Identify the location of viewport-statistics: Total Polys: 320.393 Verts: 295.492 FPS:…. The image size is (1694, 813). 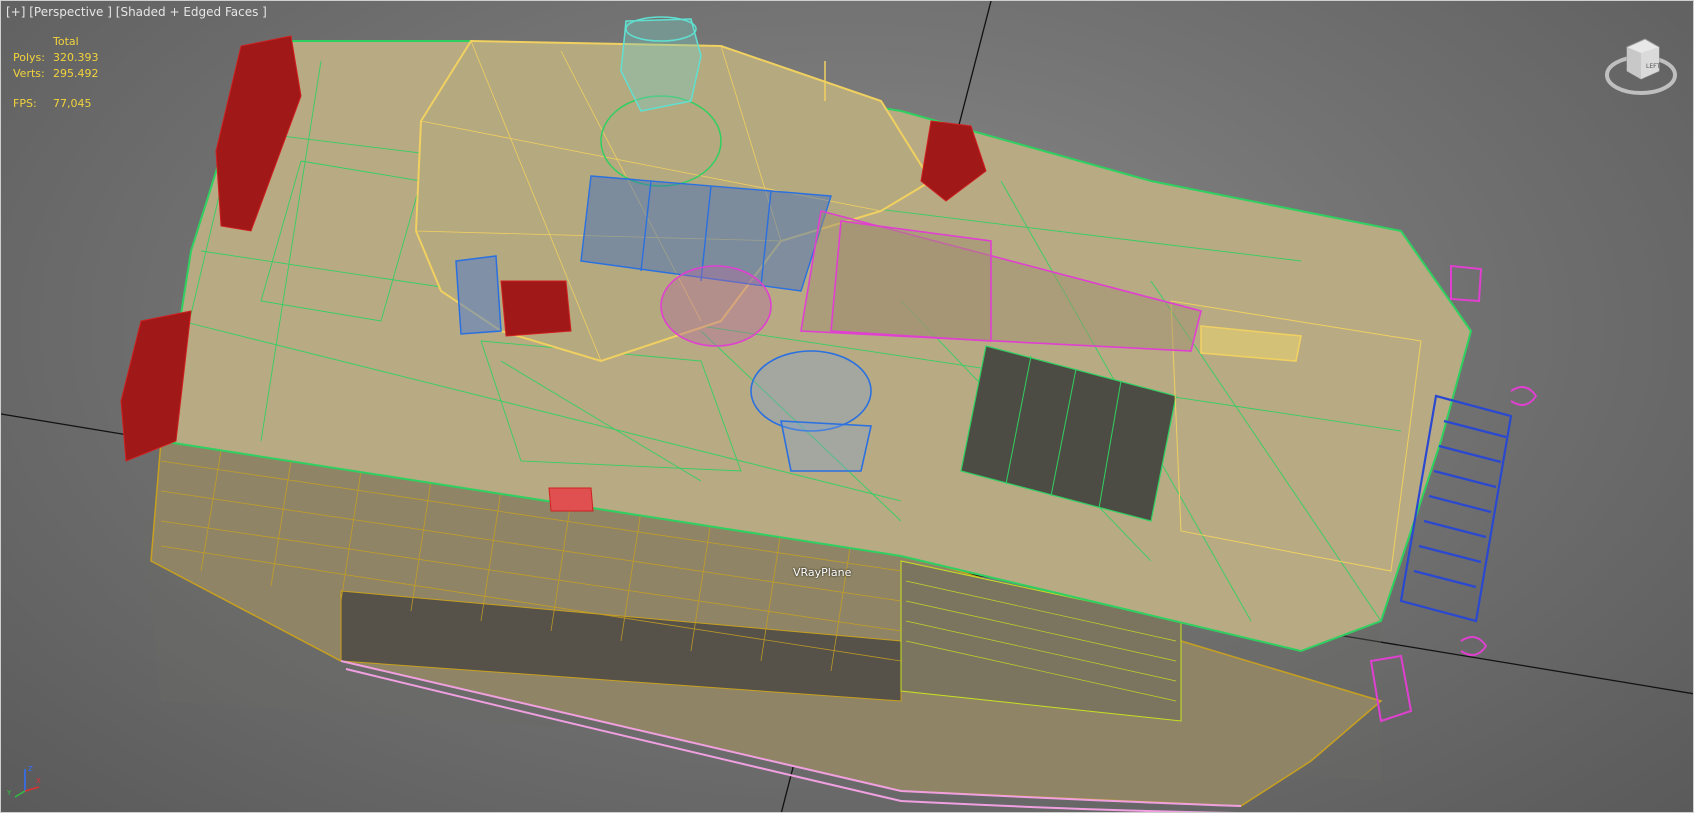
(56, 73).